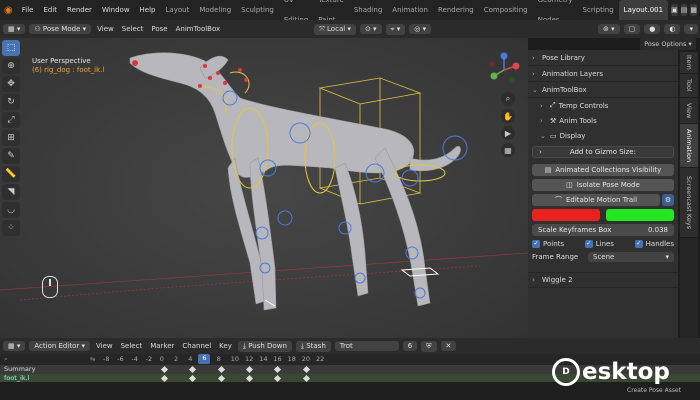 The width and height of the screenshot is (700, 400). Describe the element at coordinates (104, 346) in the screenshot. I see `tl-menu-view: View` at that location.